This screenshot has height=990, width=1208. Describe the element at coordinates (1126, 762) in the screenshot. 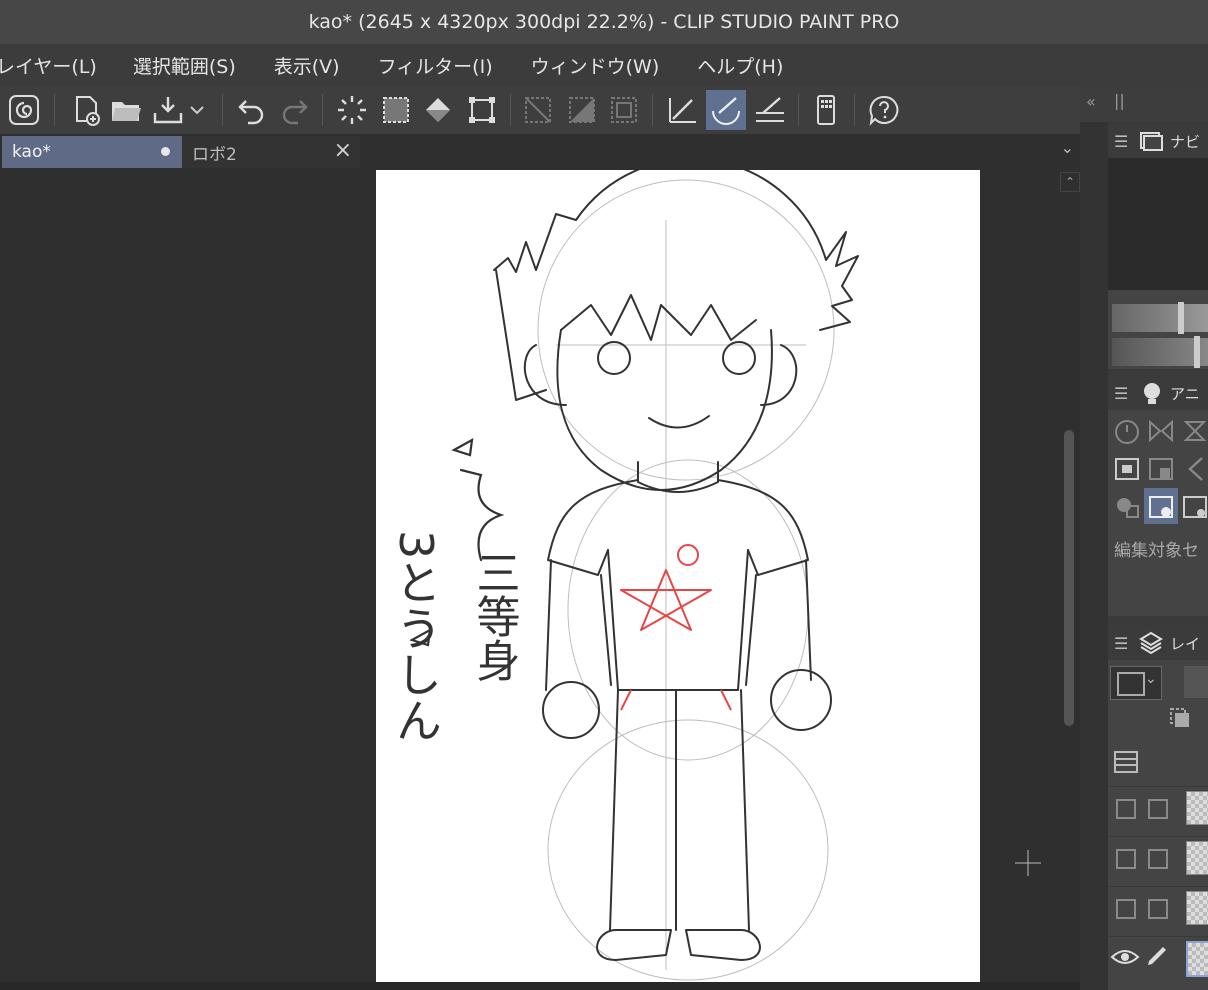

I see `layer-properties-icon` at that location.